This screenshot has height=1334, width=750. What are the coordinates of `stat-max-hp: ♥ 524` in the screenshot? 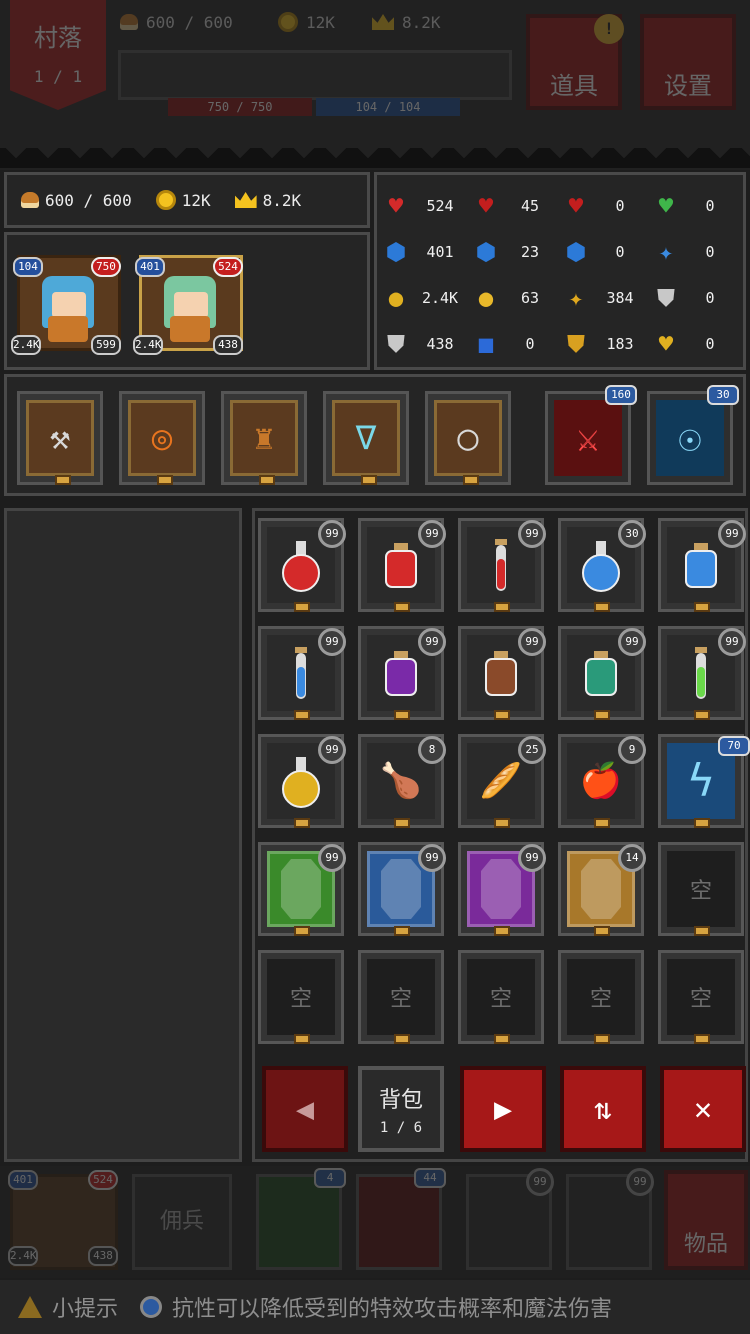 It's located at (423, 206).